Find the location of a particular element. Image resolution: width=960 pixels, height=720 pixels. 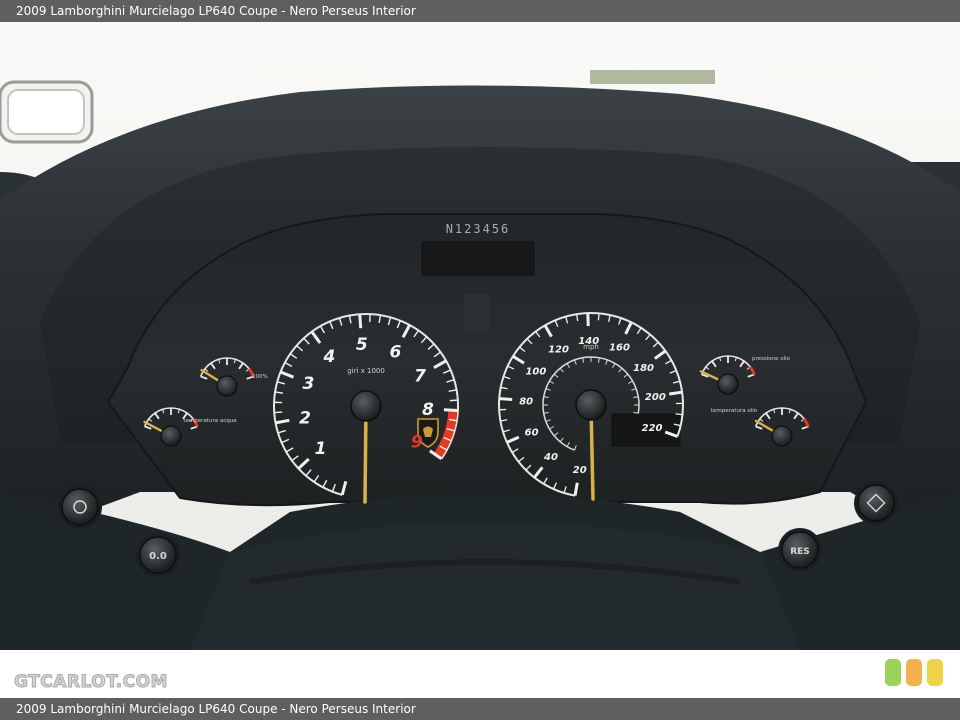

site-logo: GTCARLOT.COM is located at coordinates (91, 682).